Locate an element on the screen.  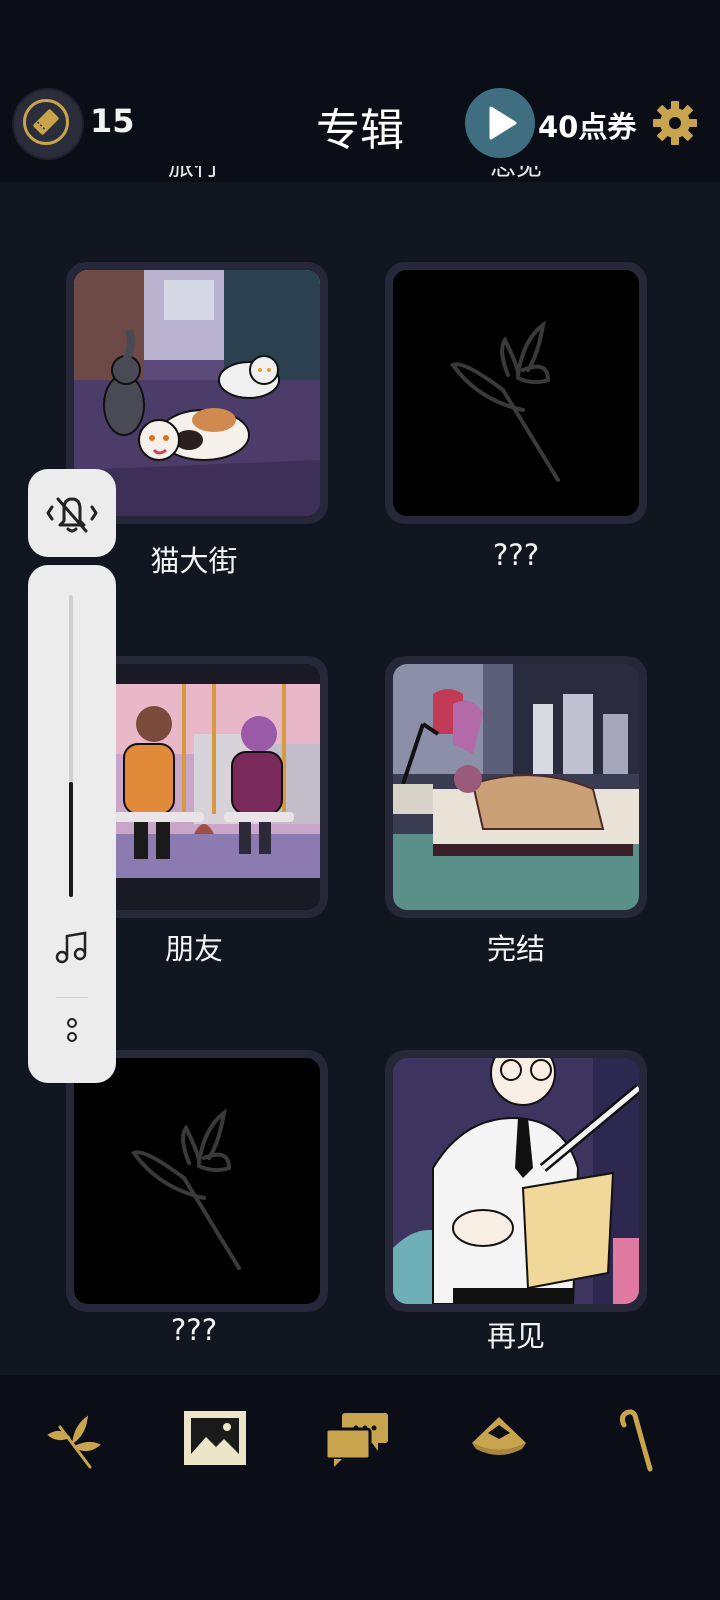
ticket-badge is located at coordinates (48, 124).